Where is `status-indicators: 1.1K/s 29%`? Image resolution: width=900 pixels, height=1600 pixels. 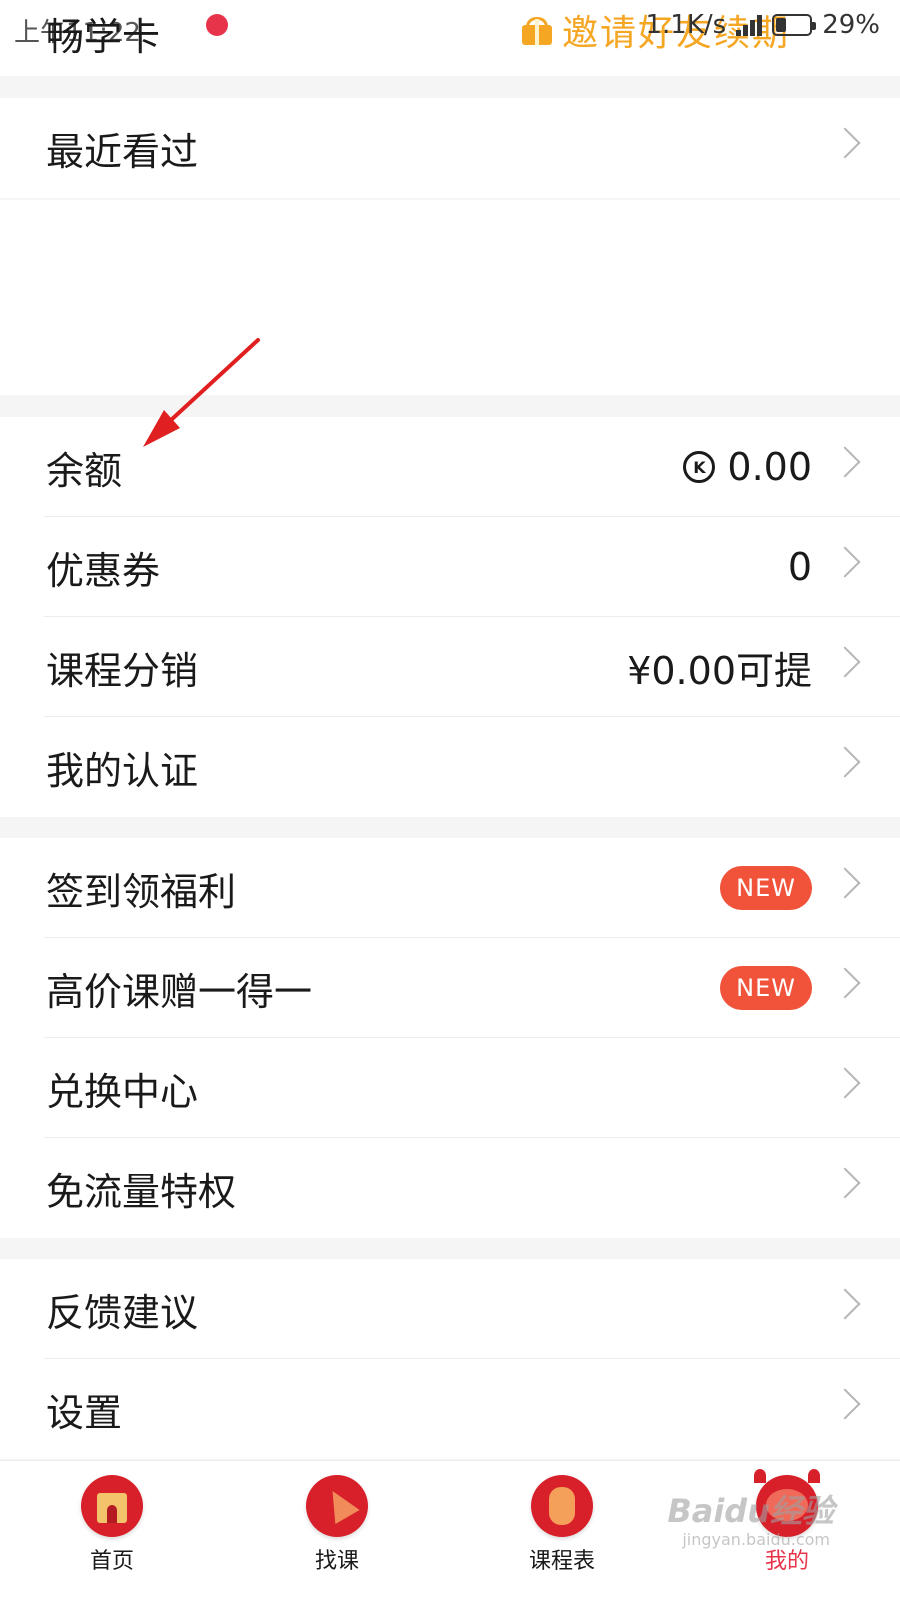 status-indicators: 1.1K/s 29% is located at coordinates (762, 25).